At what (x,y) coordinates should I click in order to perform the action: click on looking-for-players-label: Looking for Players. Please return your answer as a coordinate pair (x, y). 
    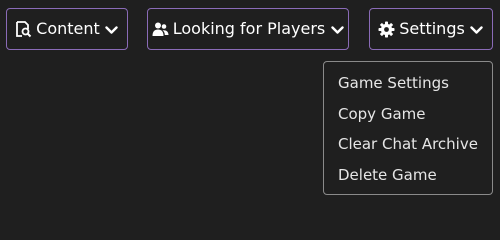
    Looking at the image, I should click on (249, 28).